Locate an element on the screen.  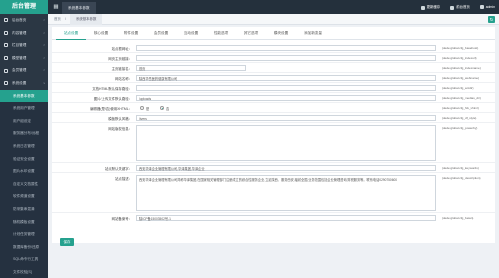
sidebar-item-backup: 数据库备份/还原 is located at coordinates (24, 247).